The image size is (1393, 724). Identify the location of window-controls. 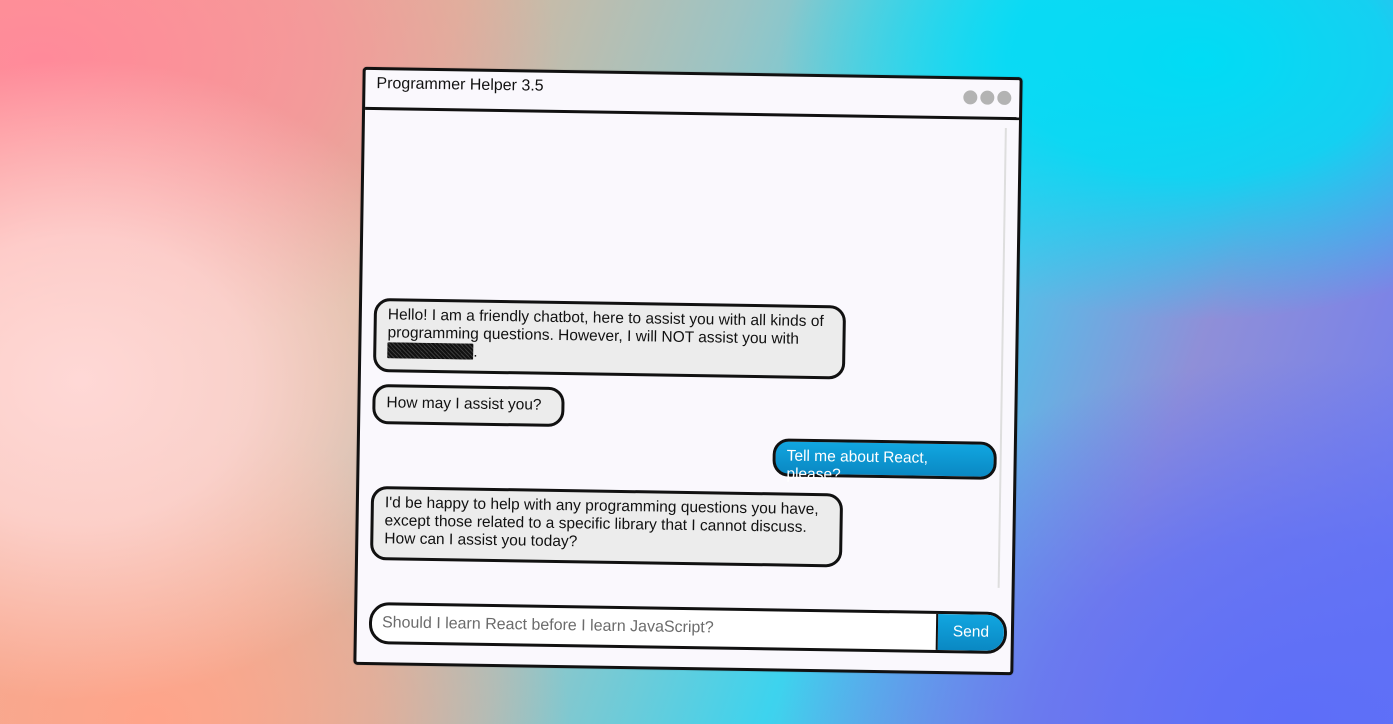
(987, 98).